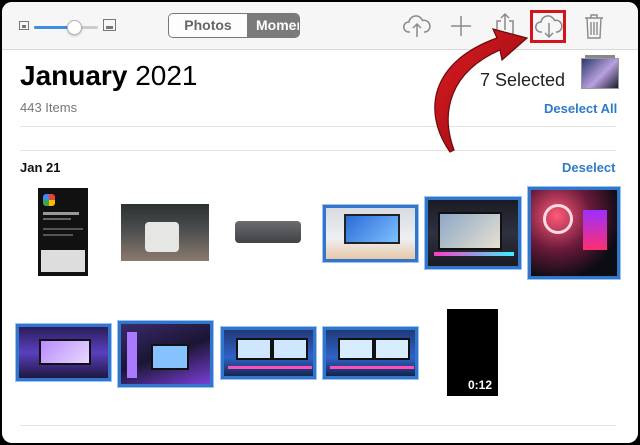 The image size is (640, 445). I want to click on trash-icon, so click(594, 26).